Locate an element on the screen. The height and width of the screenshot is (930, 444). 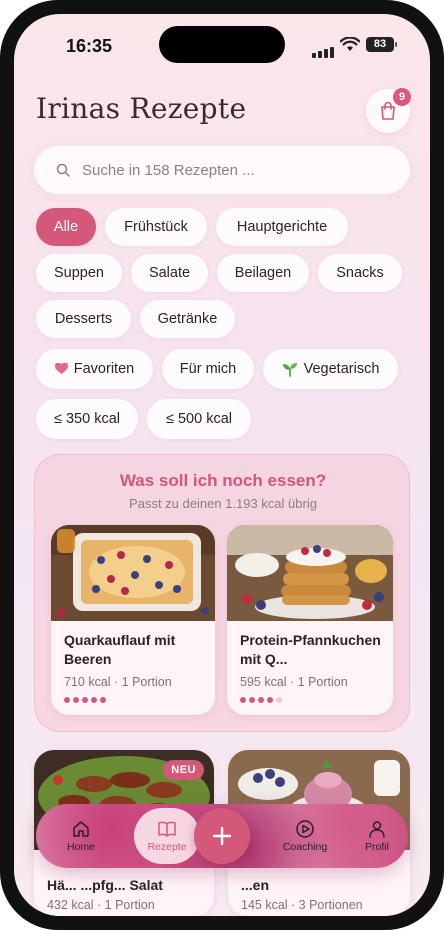
suggestion-subtitle: Passt zu deinen 1.193 kcal übrig is located at coordinates (223, 503).